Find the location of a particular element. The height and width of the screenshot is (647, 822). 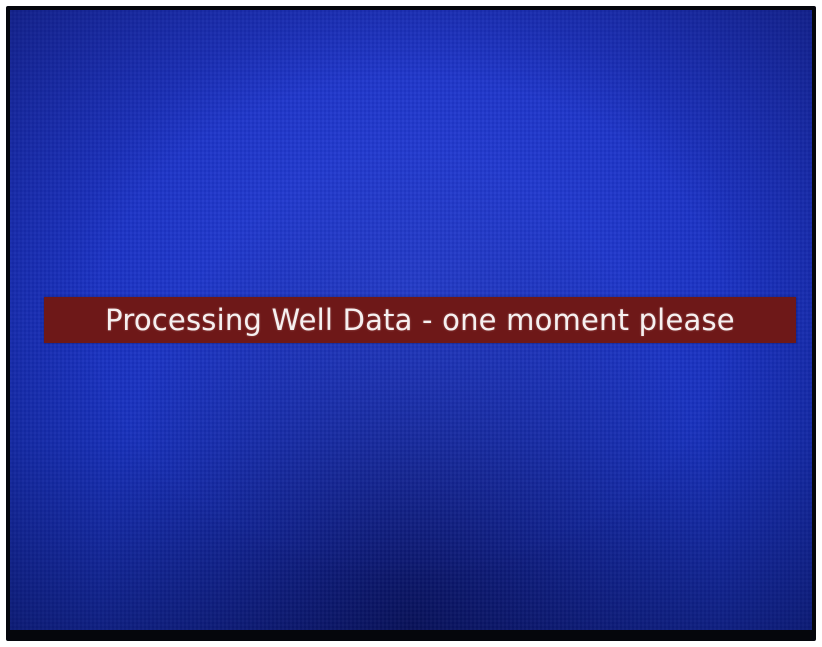

processing-status-message: Processing Well Data - one moment please is located at coordinates (420, 320).